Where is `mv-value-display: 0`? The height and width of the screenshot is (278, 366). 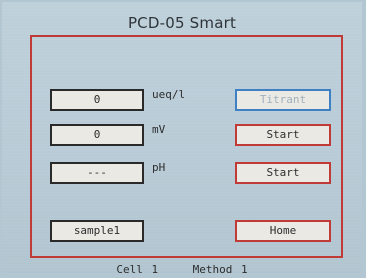
mv-value-display: 0 is located at coordinates (97, 135).